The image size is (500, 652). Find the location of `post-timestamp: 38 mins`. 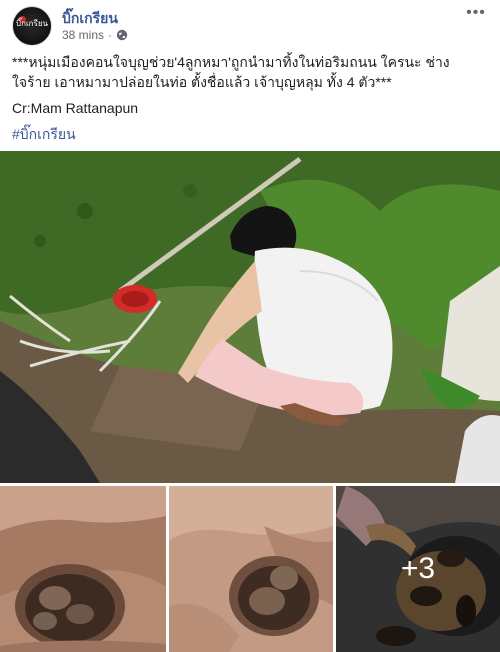

post-timestamp: 38 mins is located at coordinates (83, 35).